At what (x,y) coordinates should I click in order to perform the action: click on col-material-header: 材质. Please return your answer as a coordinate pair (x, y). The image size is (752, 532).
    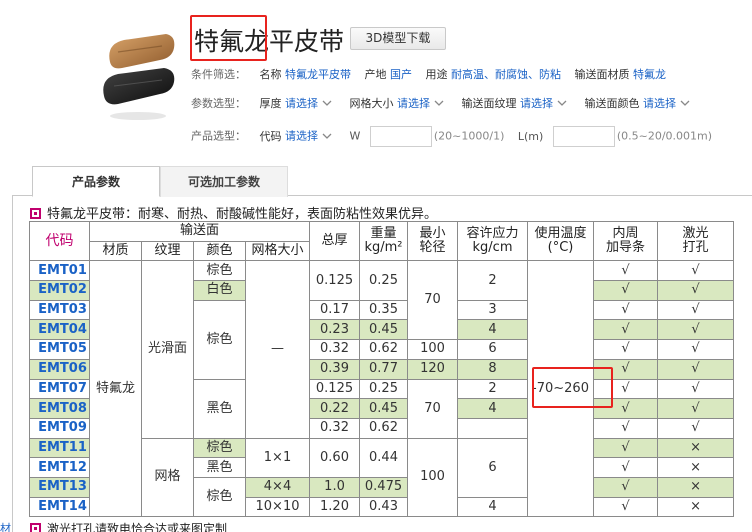
    Looking at the image, I should click on (115, 251).